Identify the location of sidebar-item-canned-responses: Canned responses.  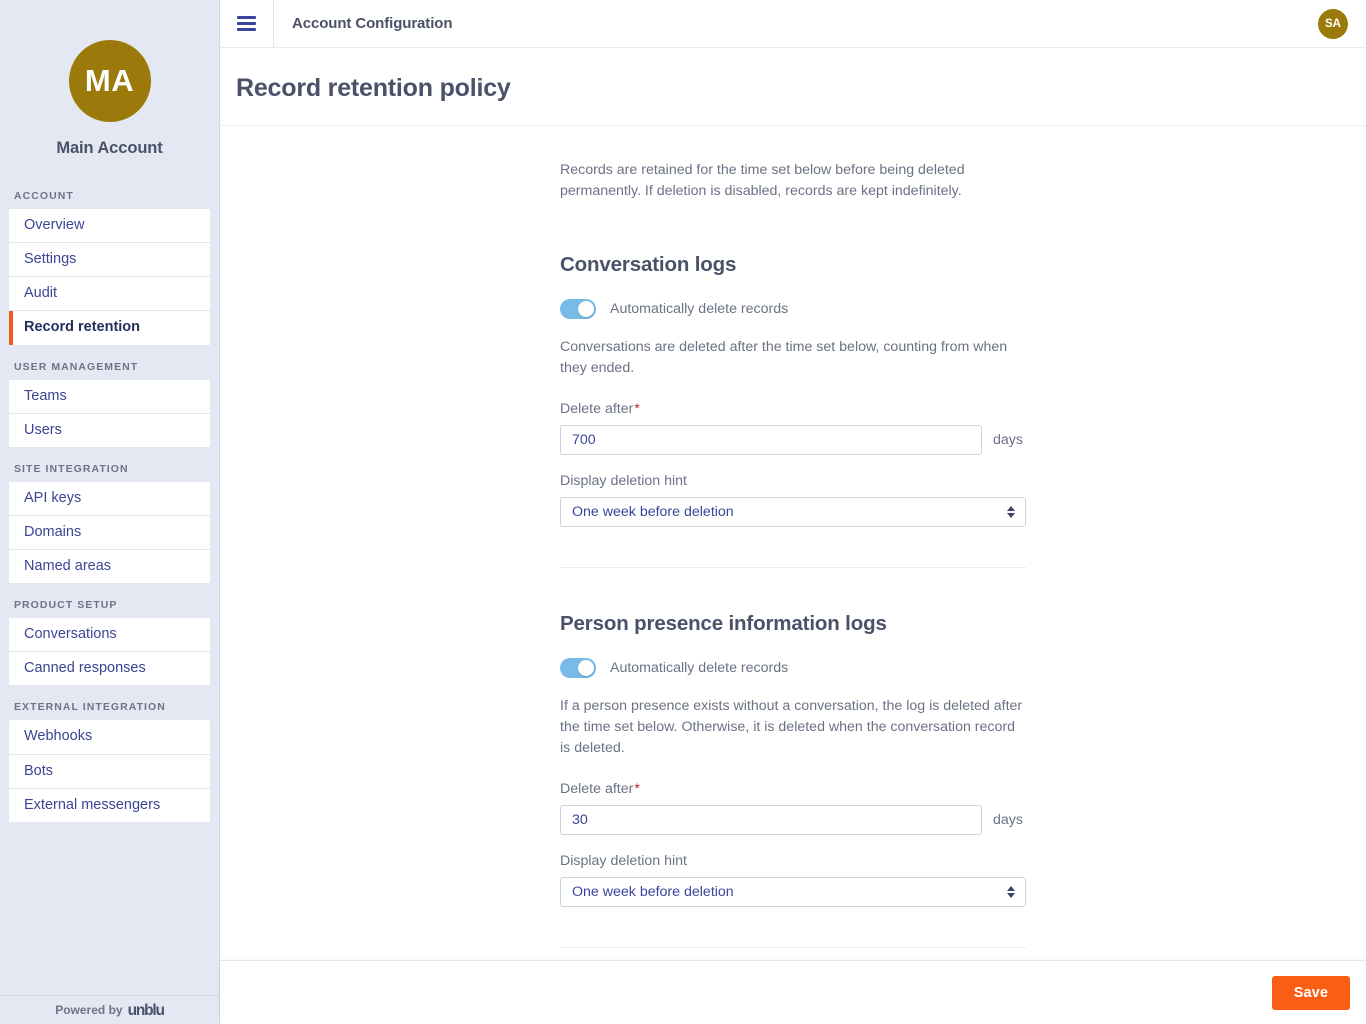
(109, 669).